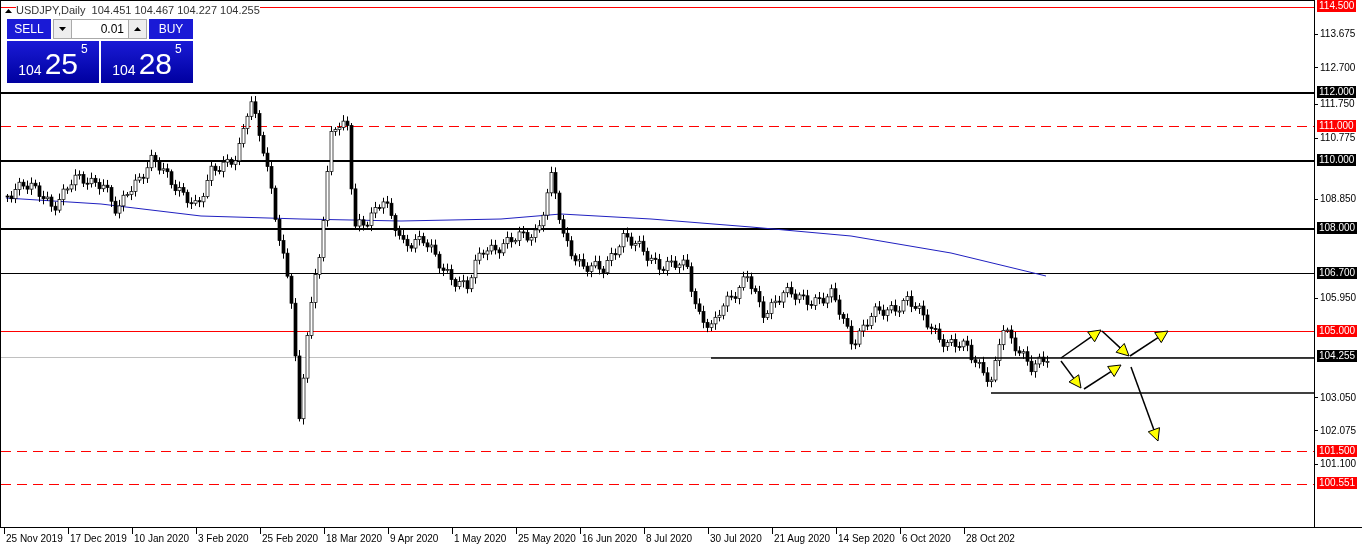 The width and height of the screenshot is (1362, 554). What do you see at coordinates (1338, 397) in the screenshot?
I see `price-tick-label: 103.050` at bounding box center [1338, 397].